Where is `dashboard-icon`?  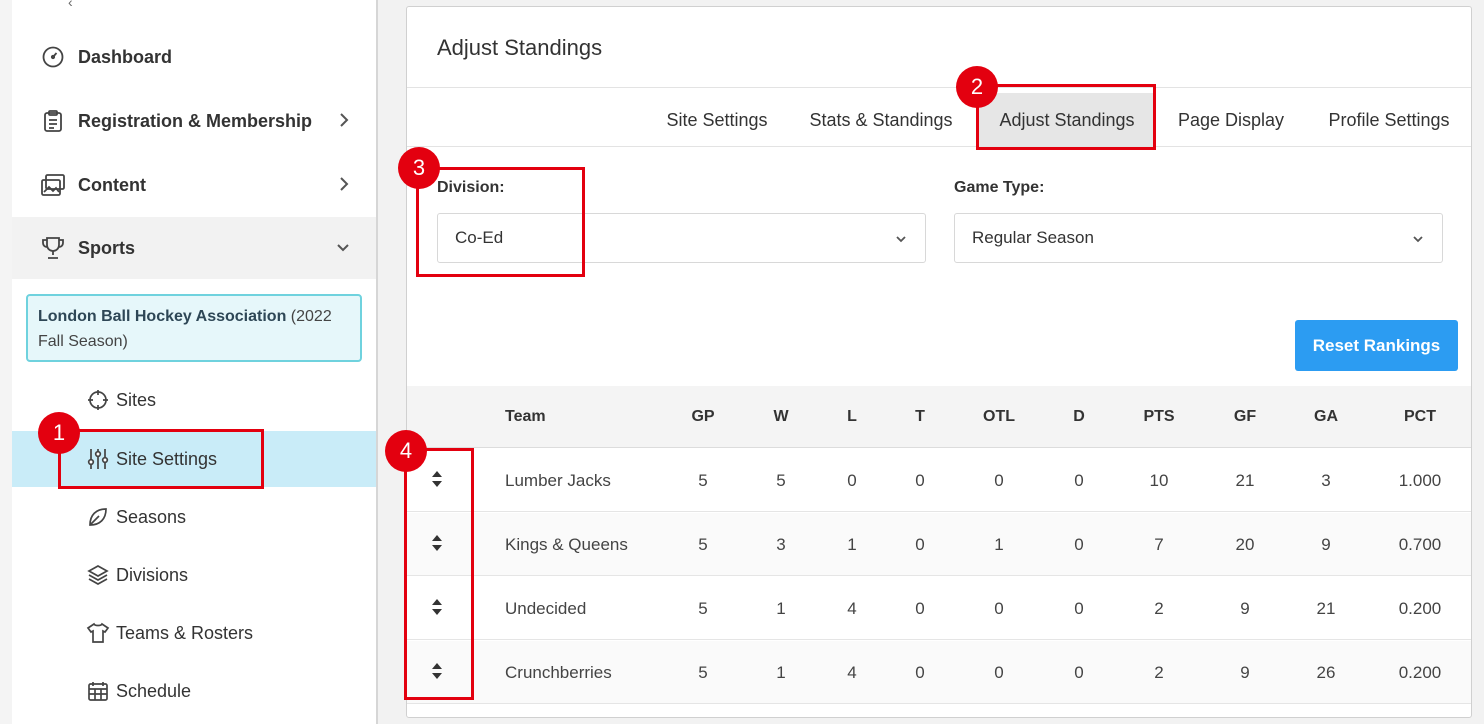
dashboard-icon is located at coordinates (53, 57).